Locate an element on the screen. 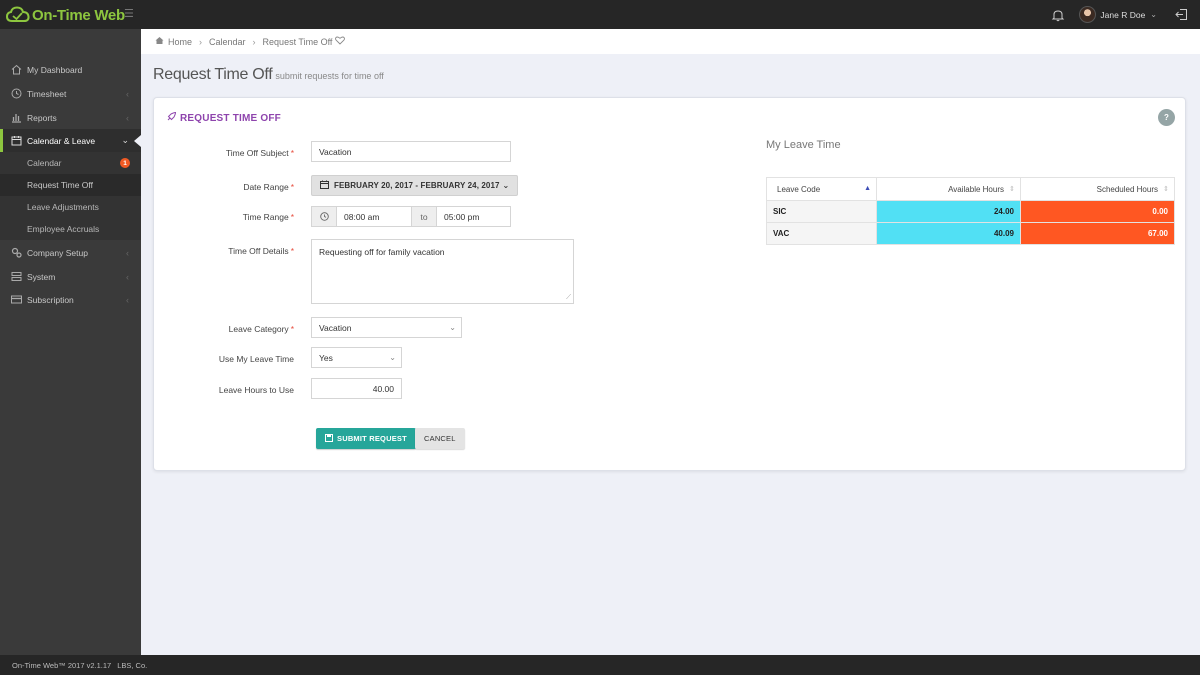  sidebar-item-label: System is located at coordinates (41, 276).